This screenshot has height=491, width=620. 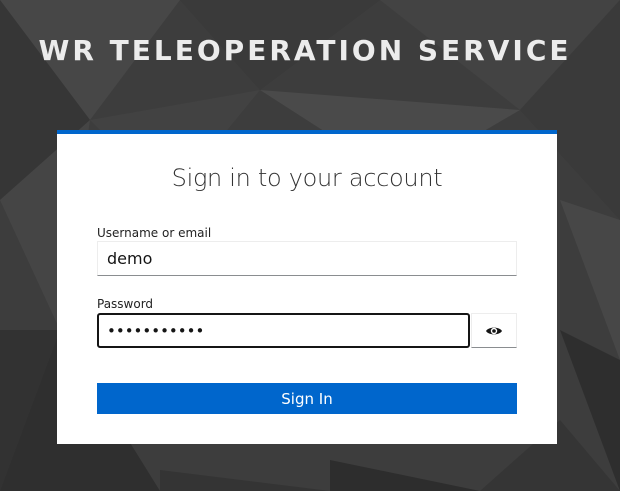 What do you see at coordinates (154, 233) in the screenshot?
I see `username-label: Username or email` at bounding box center [154, 233].